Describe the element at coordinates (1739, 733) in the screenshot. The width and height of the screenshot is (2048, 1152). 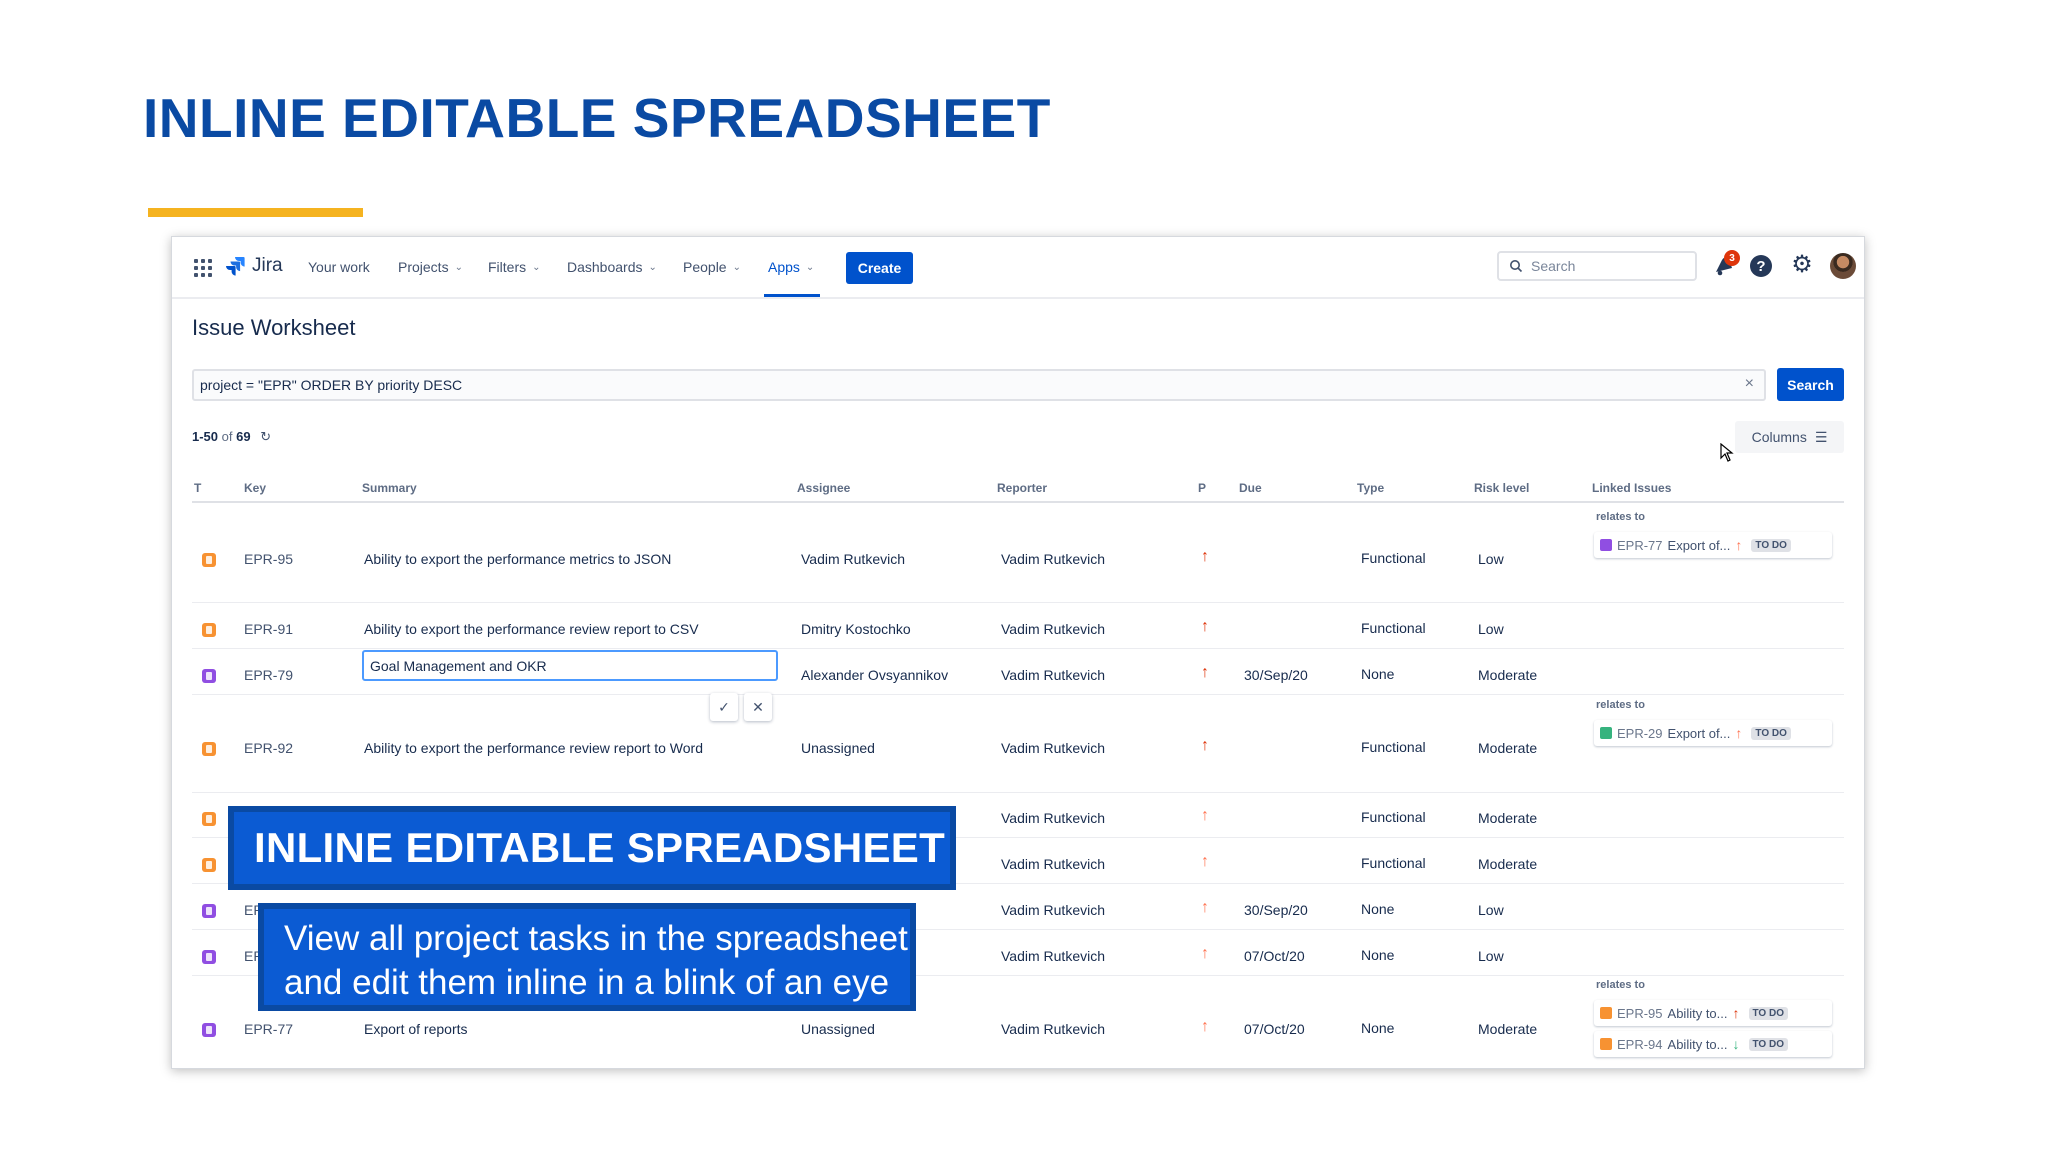
I see `linked-issue-priority-icon: ↑` at that location.